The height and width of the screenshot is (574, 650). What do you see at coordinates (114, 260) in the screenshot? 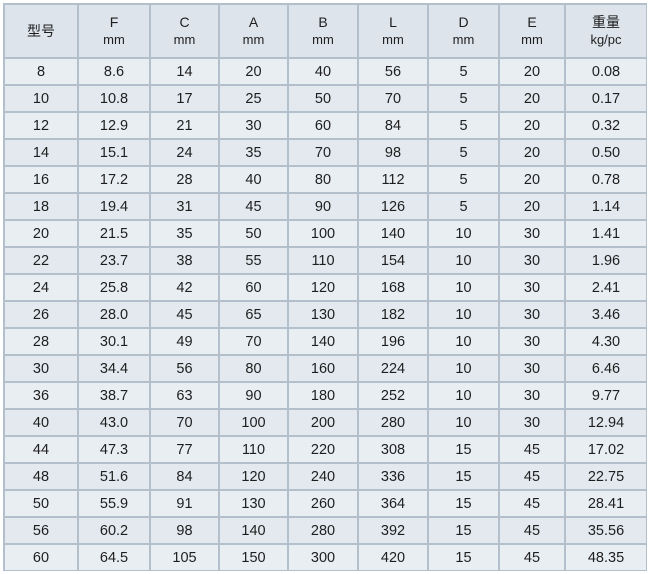
I see `table-cell: 23.7` at bounding box center [114, 260].